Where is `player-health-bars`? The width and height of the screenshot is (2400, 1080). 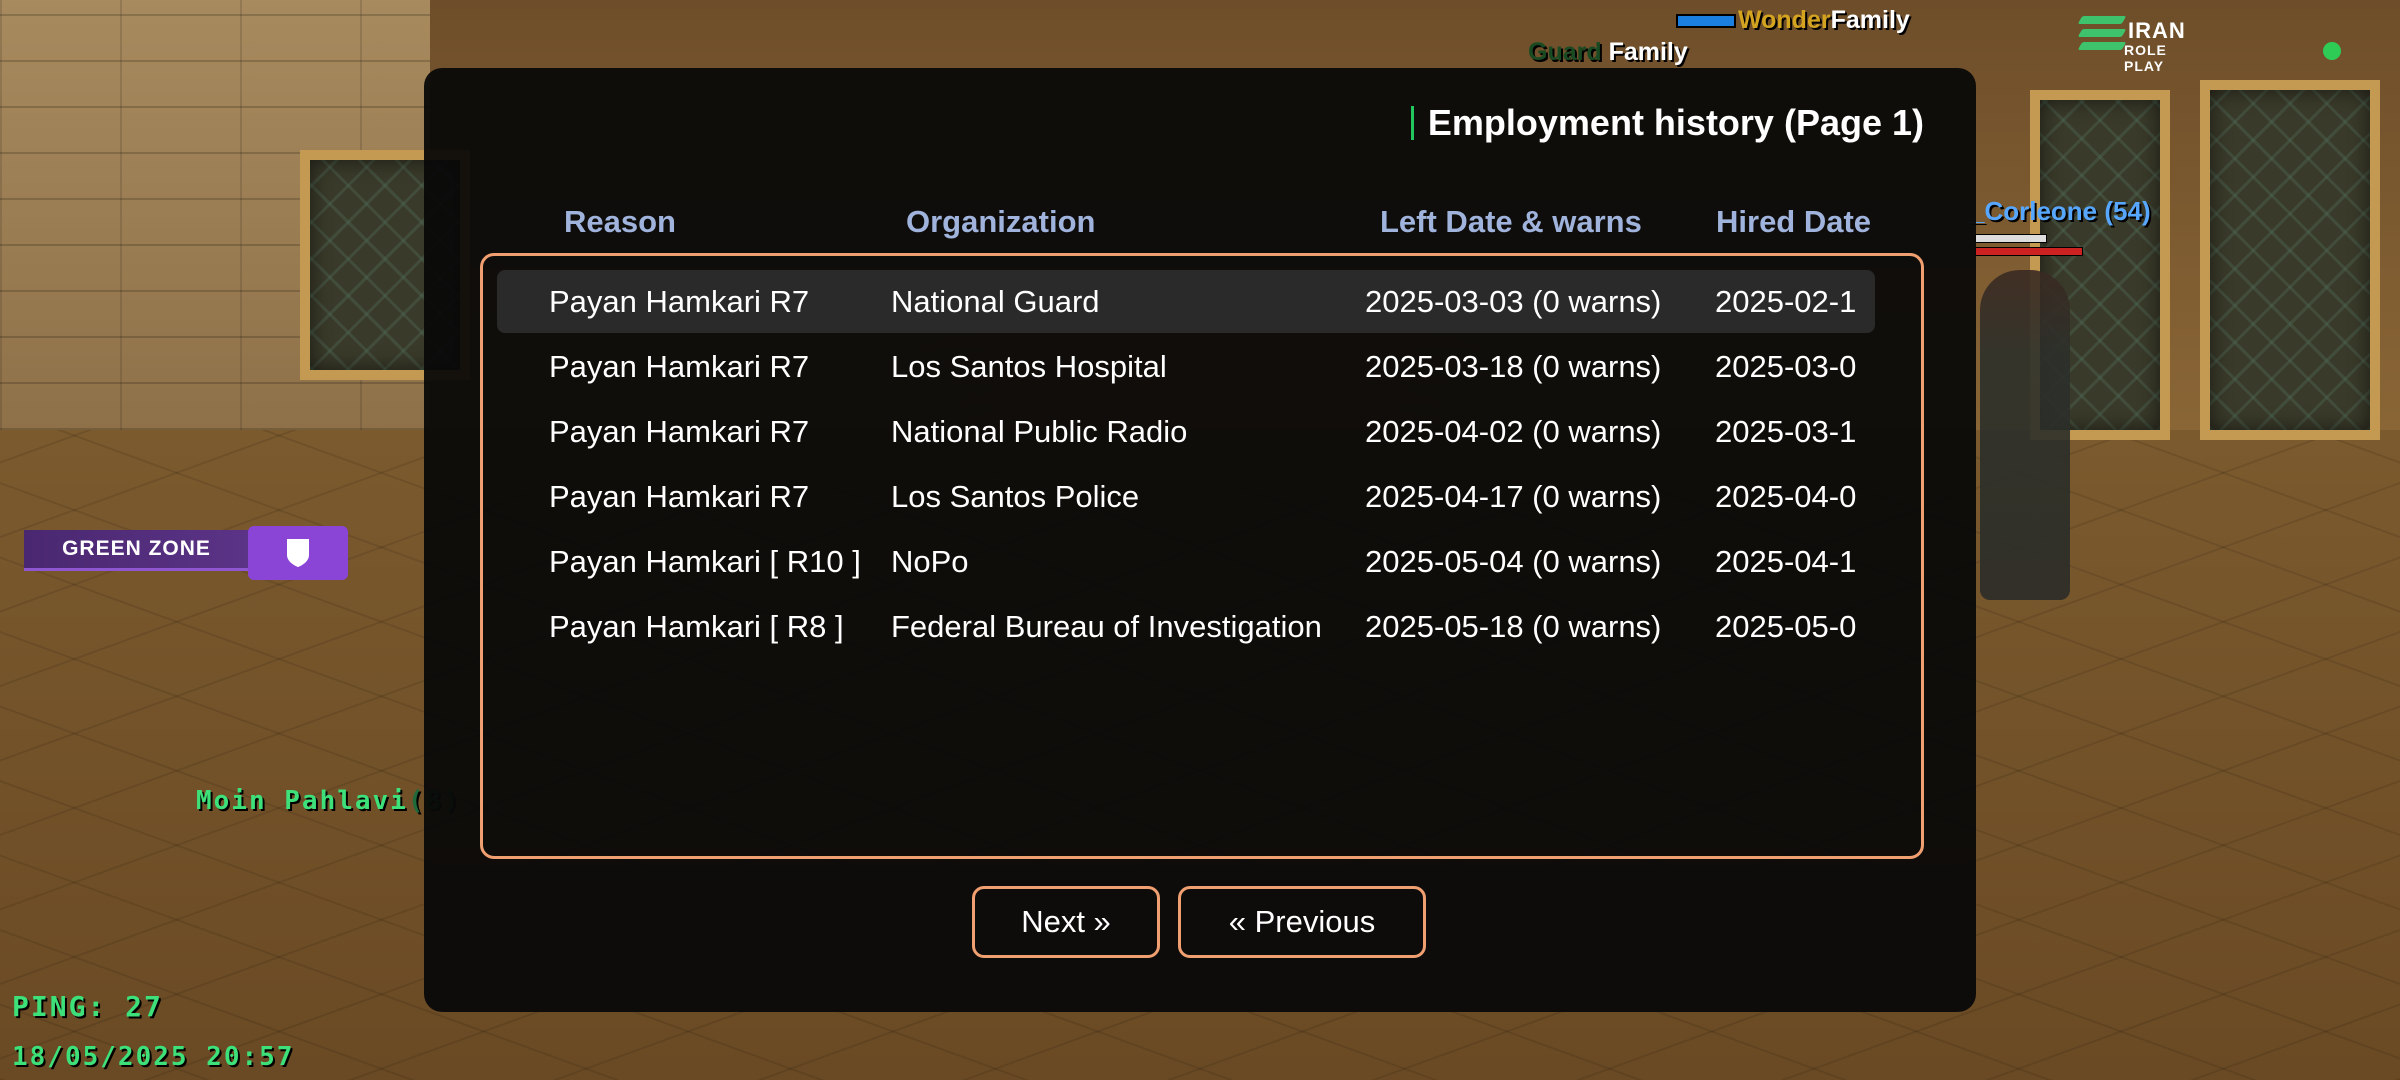 player-health-bars is located at coordinates (2029, 247).